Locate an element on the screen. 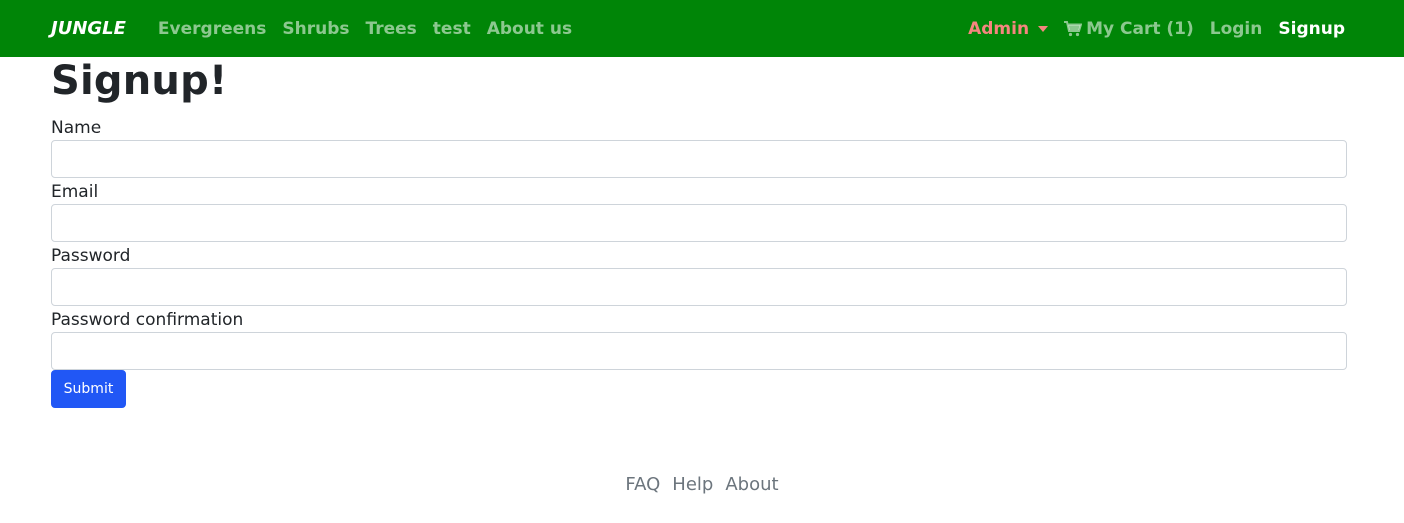  footer-link-about: About is located at coordinates (751, 484).